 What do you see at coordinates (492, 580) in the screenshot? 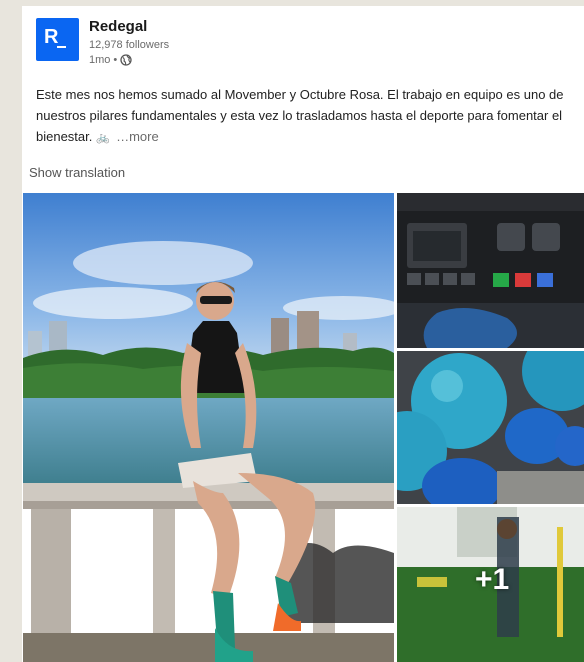
I see `more-photos-count: +1` at bounding box center [492, 580].